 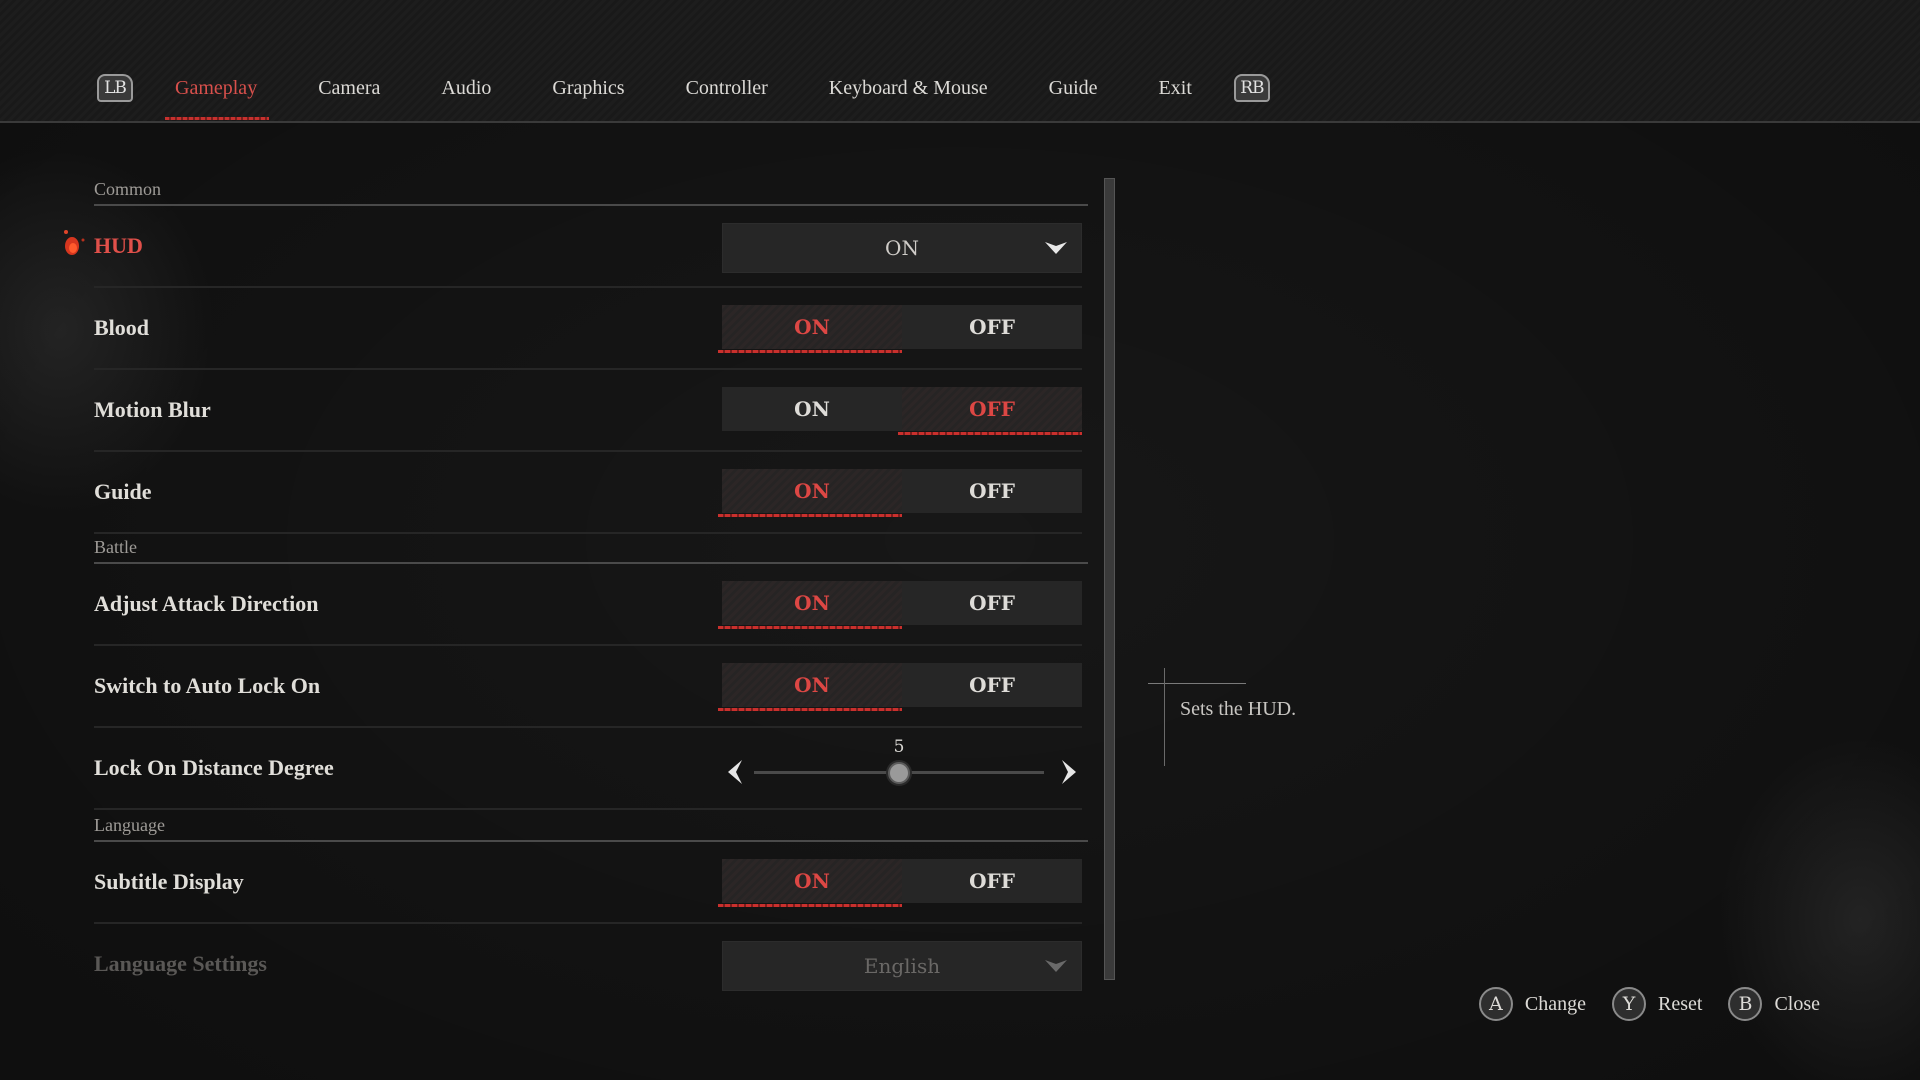 I want to click on guide-toggle: ON OFF, so click(x=900, y=493).